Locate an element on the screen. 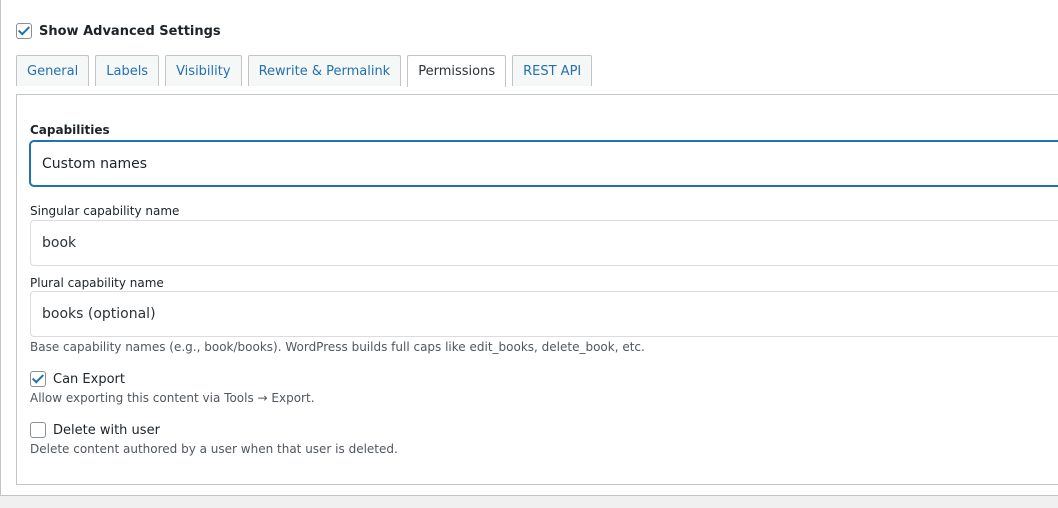  show-advanced-settings-row: Show Advanced Settings is located at coordinates (118, 31).